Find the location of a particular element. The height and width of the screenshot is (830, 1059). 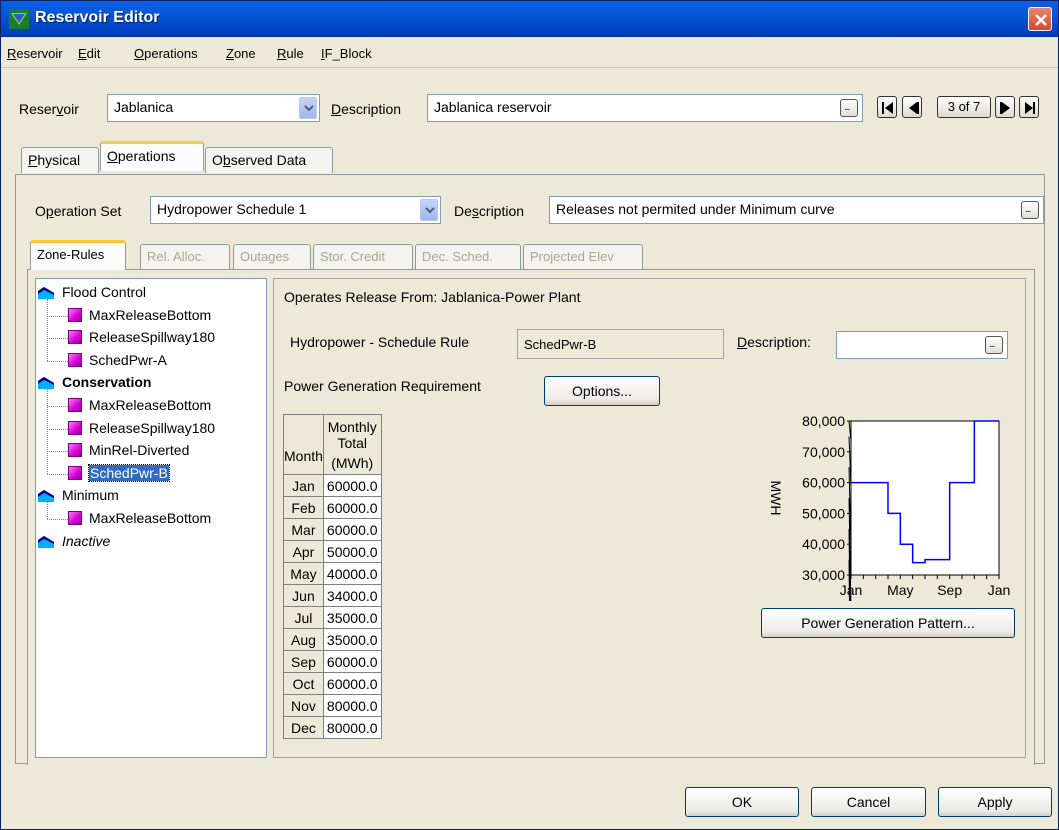

month-cell: Feb is located at coordinates (303, 507).